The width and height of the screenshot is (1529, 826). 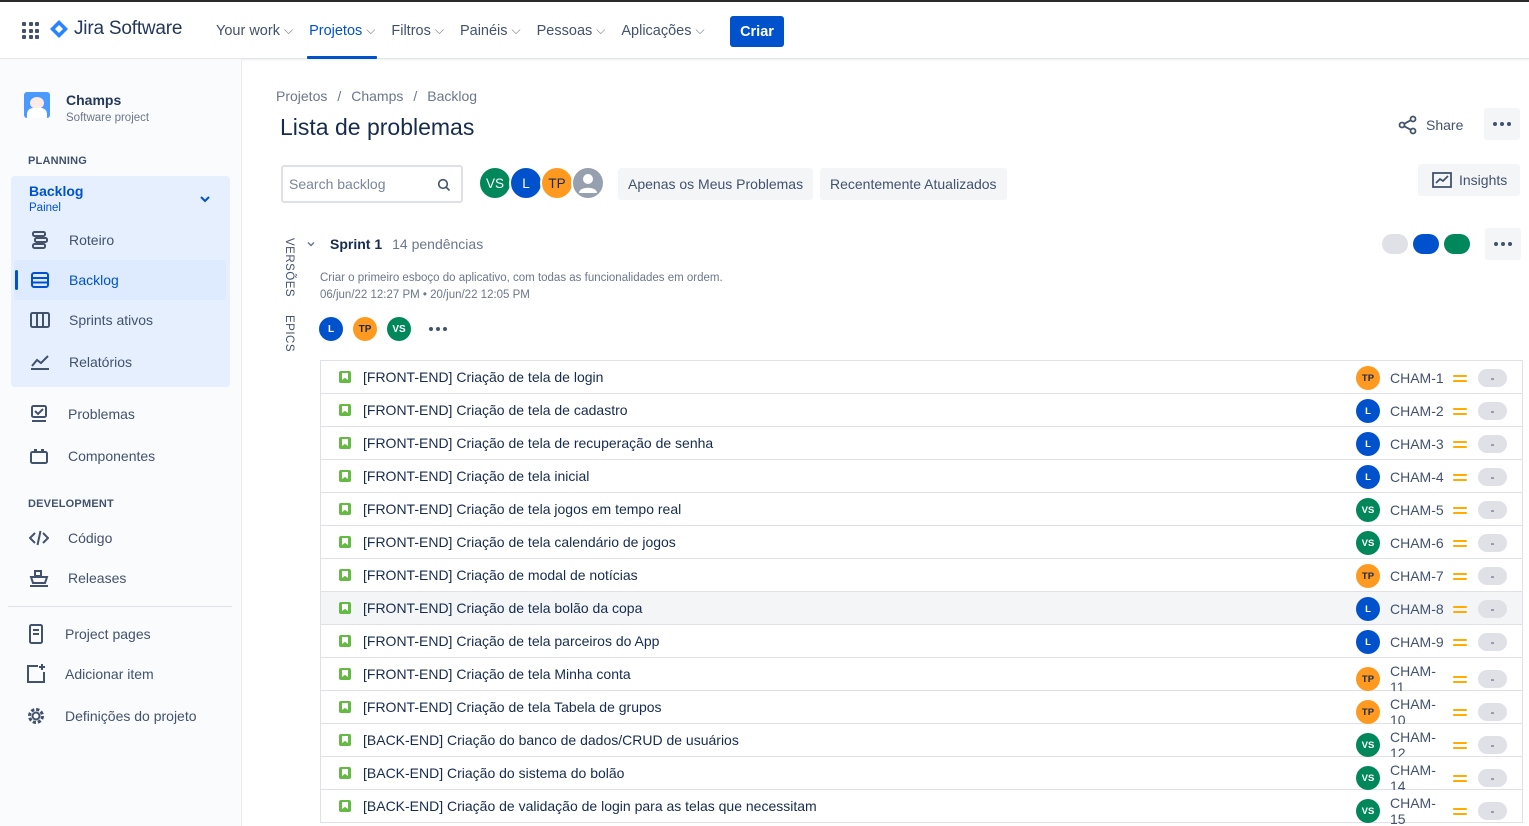 I want to click on jira-logo: Jira Software, so click(x=116, y=29).